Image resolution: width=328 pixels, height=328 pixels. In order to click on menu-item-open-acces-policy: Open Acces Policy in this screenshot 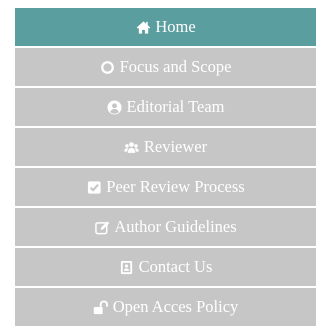, I will do `click(165, 307)`.